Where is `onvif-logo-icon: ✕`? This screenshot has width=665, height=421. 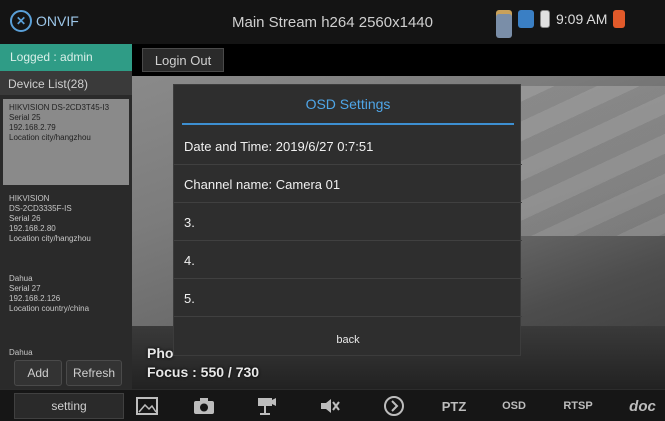 onvif-logo-icon: ✕ is located at coordinates (21, 21).